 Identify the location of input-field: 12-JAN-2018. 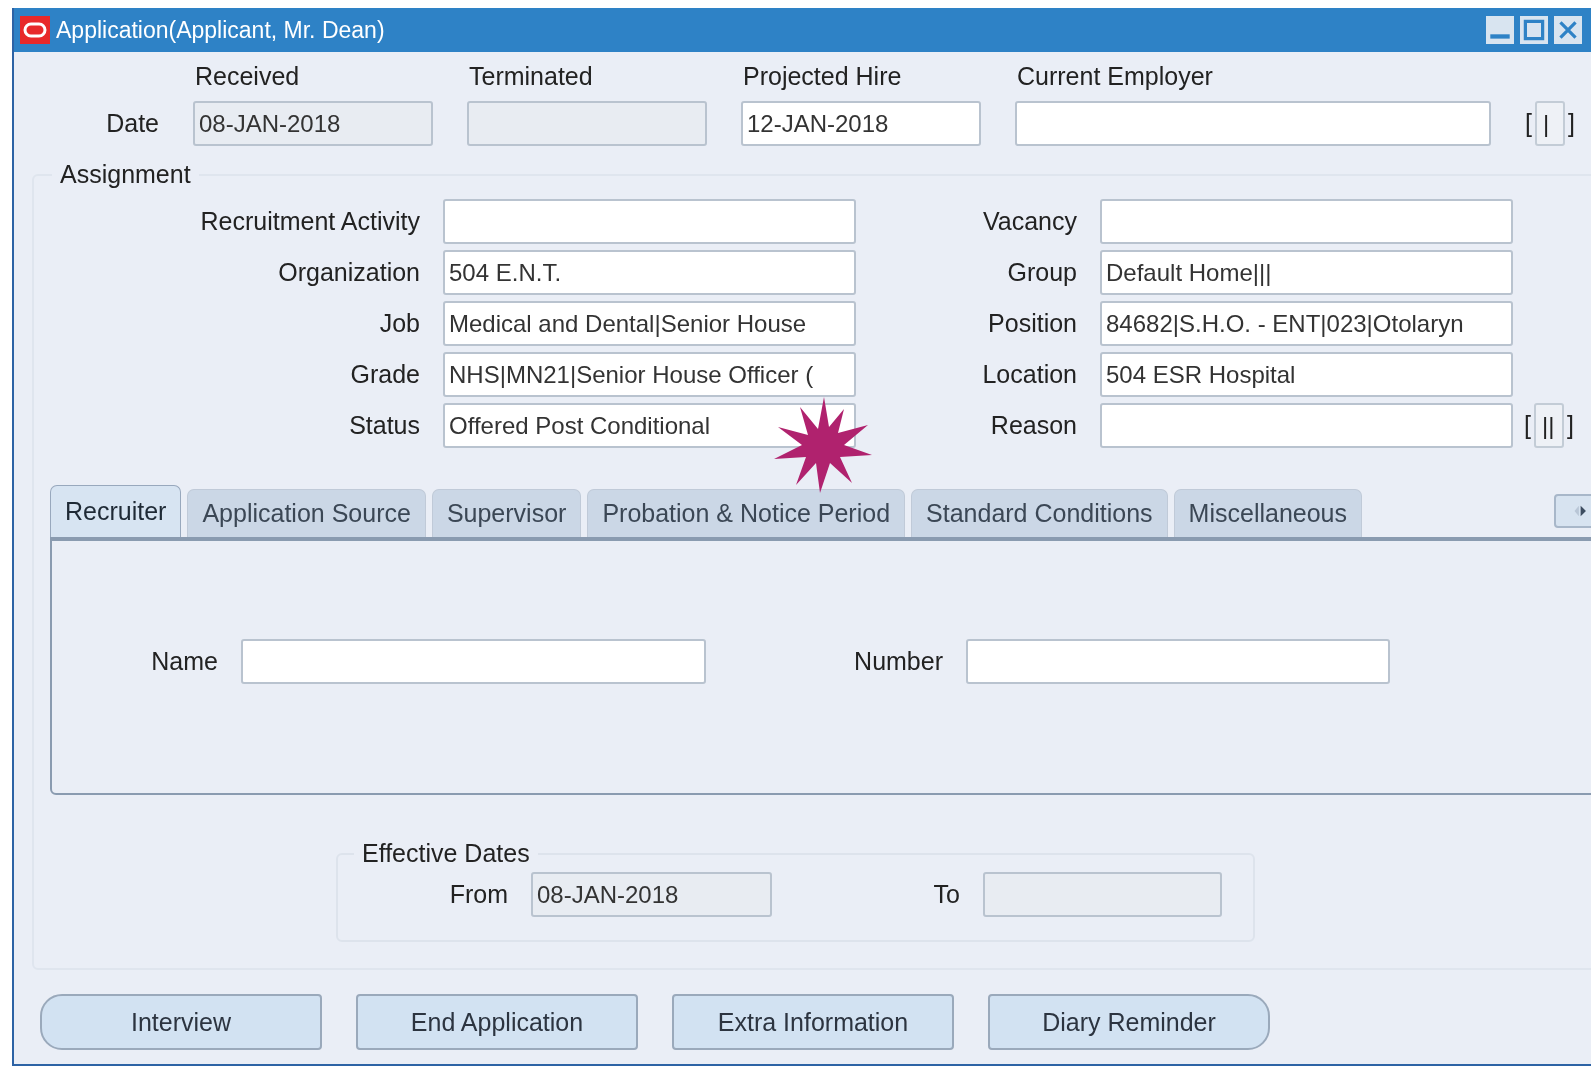
(861, 123).